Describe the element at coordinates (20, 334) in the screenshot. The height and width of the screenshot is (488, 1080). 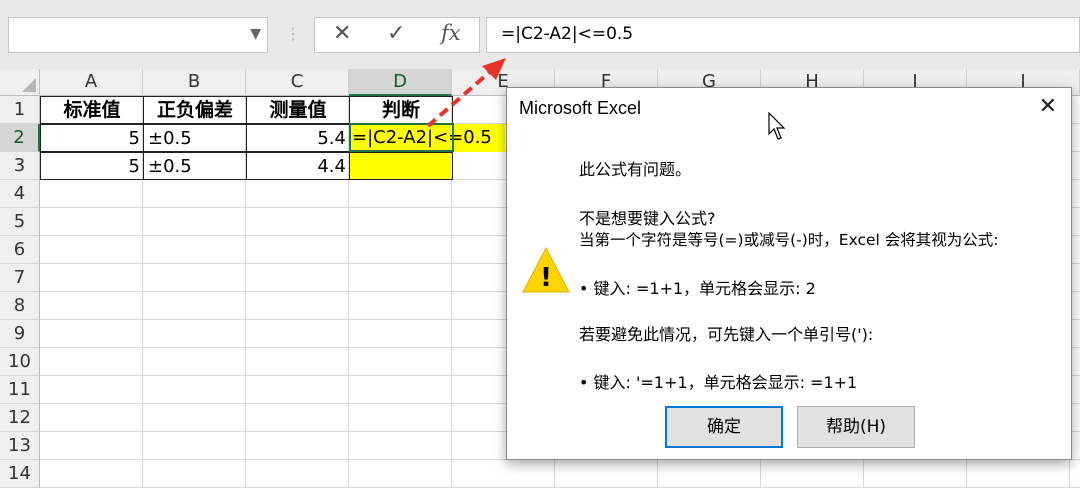
I see `row-header-9: 9` at that location.